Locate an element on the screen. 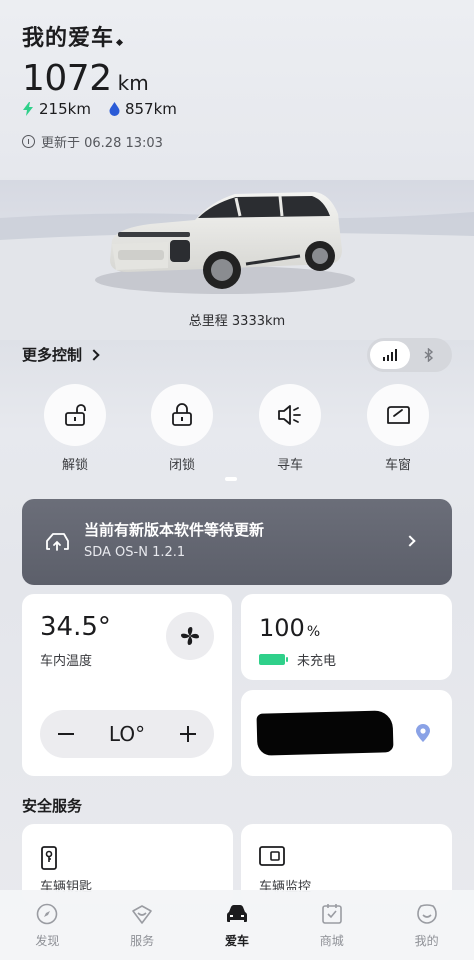 The height and width of the screenshot is (960, 474). window-label: 车窗 is located at coordinates (397, 465).